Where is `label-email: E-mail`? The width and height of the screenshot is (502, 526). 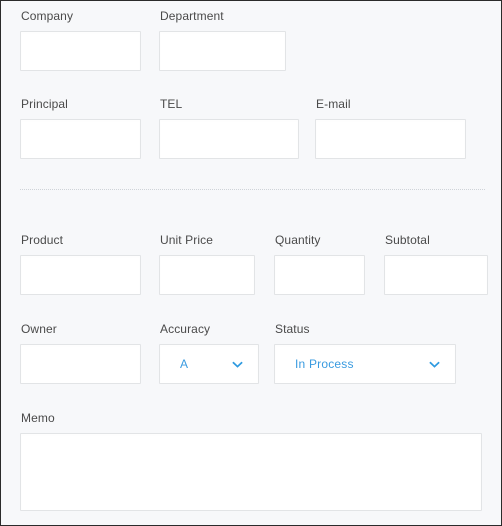 label-email: E-mail is located at coordinates (333, 104).